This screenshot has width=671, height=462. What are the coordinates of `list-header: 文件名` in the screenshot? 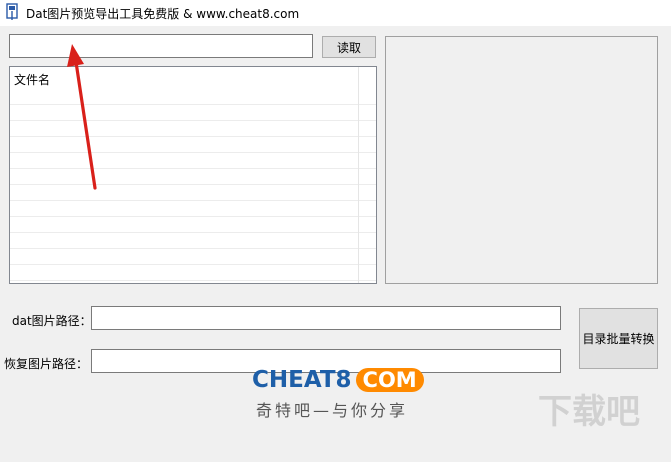 It's located at (193, 78).